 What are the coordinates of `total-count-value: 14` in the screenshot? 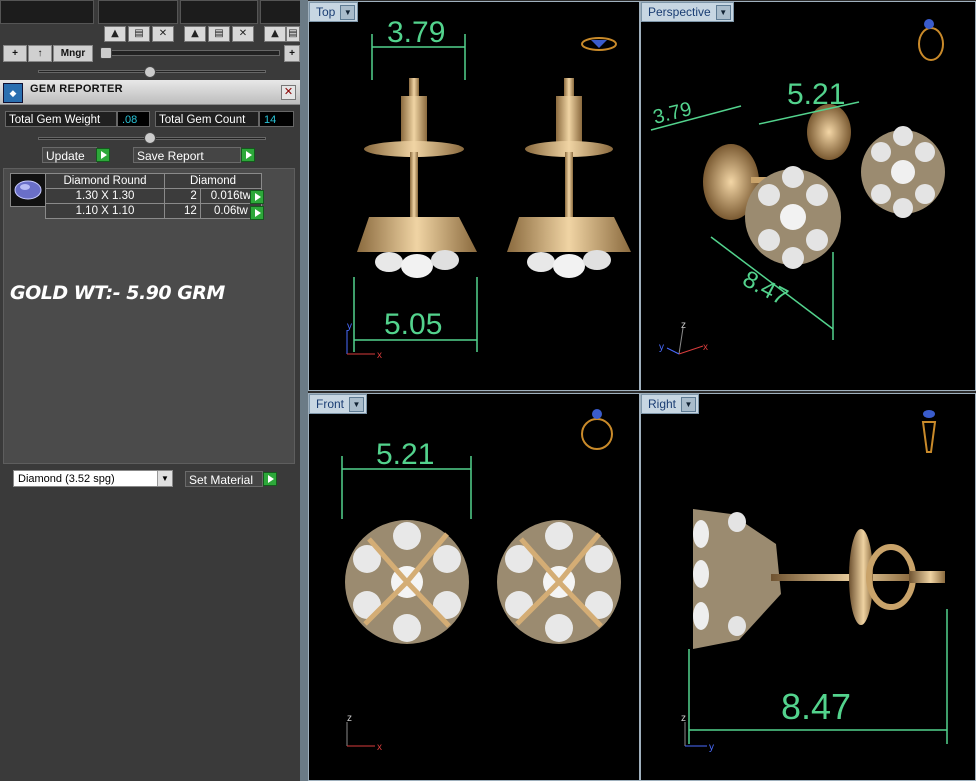 It's located at (276, 119).